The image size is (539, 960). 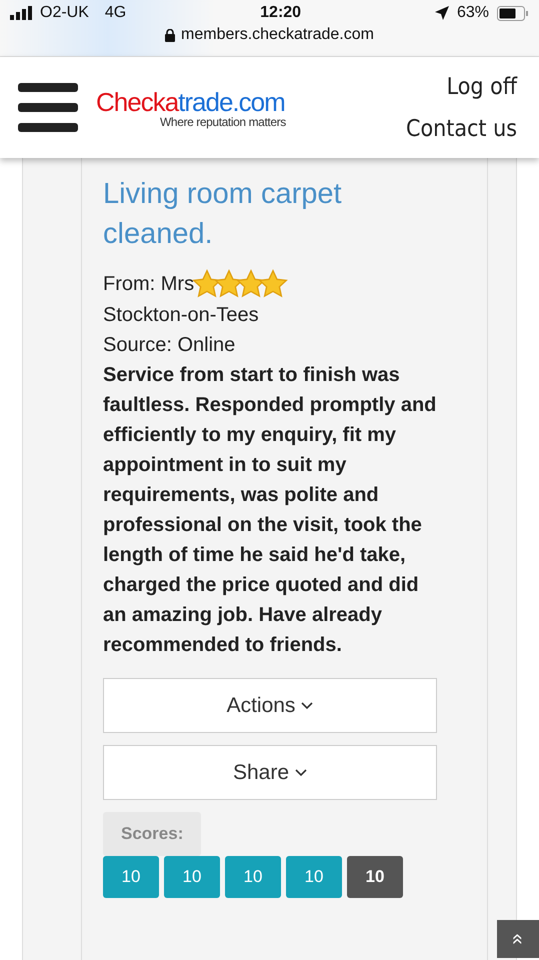 What do you see at coordinates (461, 129) in the screenshot?
I see `nav-link: Contact us` at bounding box center [461, 129].